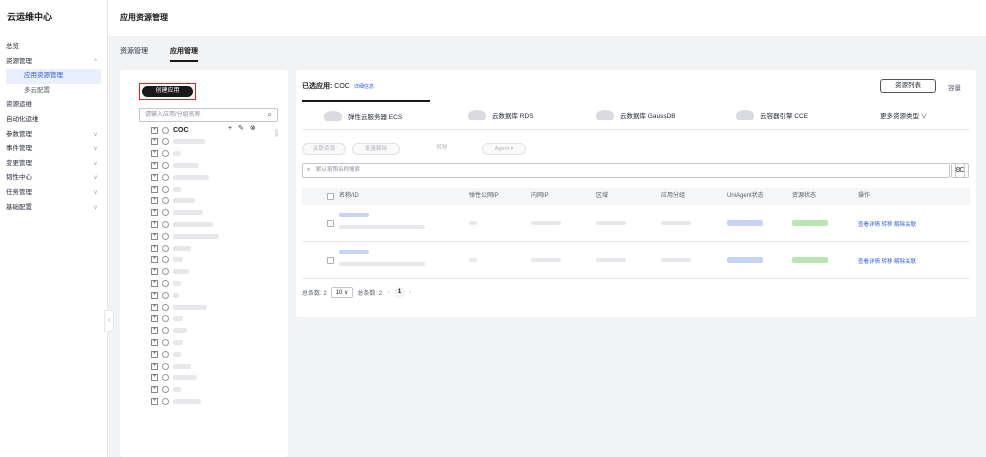  Describe the element at coordinates (53, 149) in the screenshot. I see `nav-item-events: 事件管理 v` at that location.